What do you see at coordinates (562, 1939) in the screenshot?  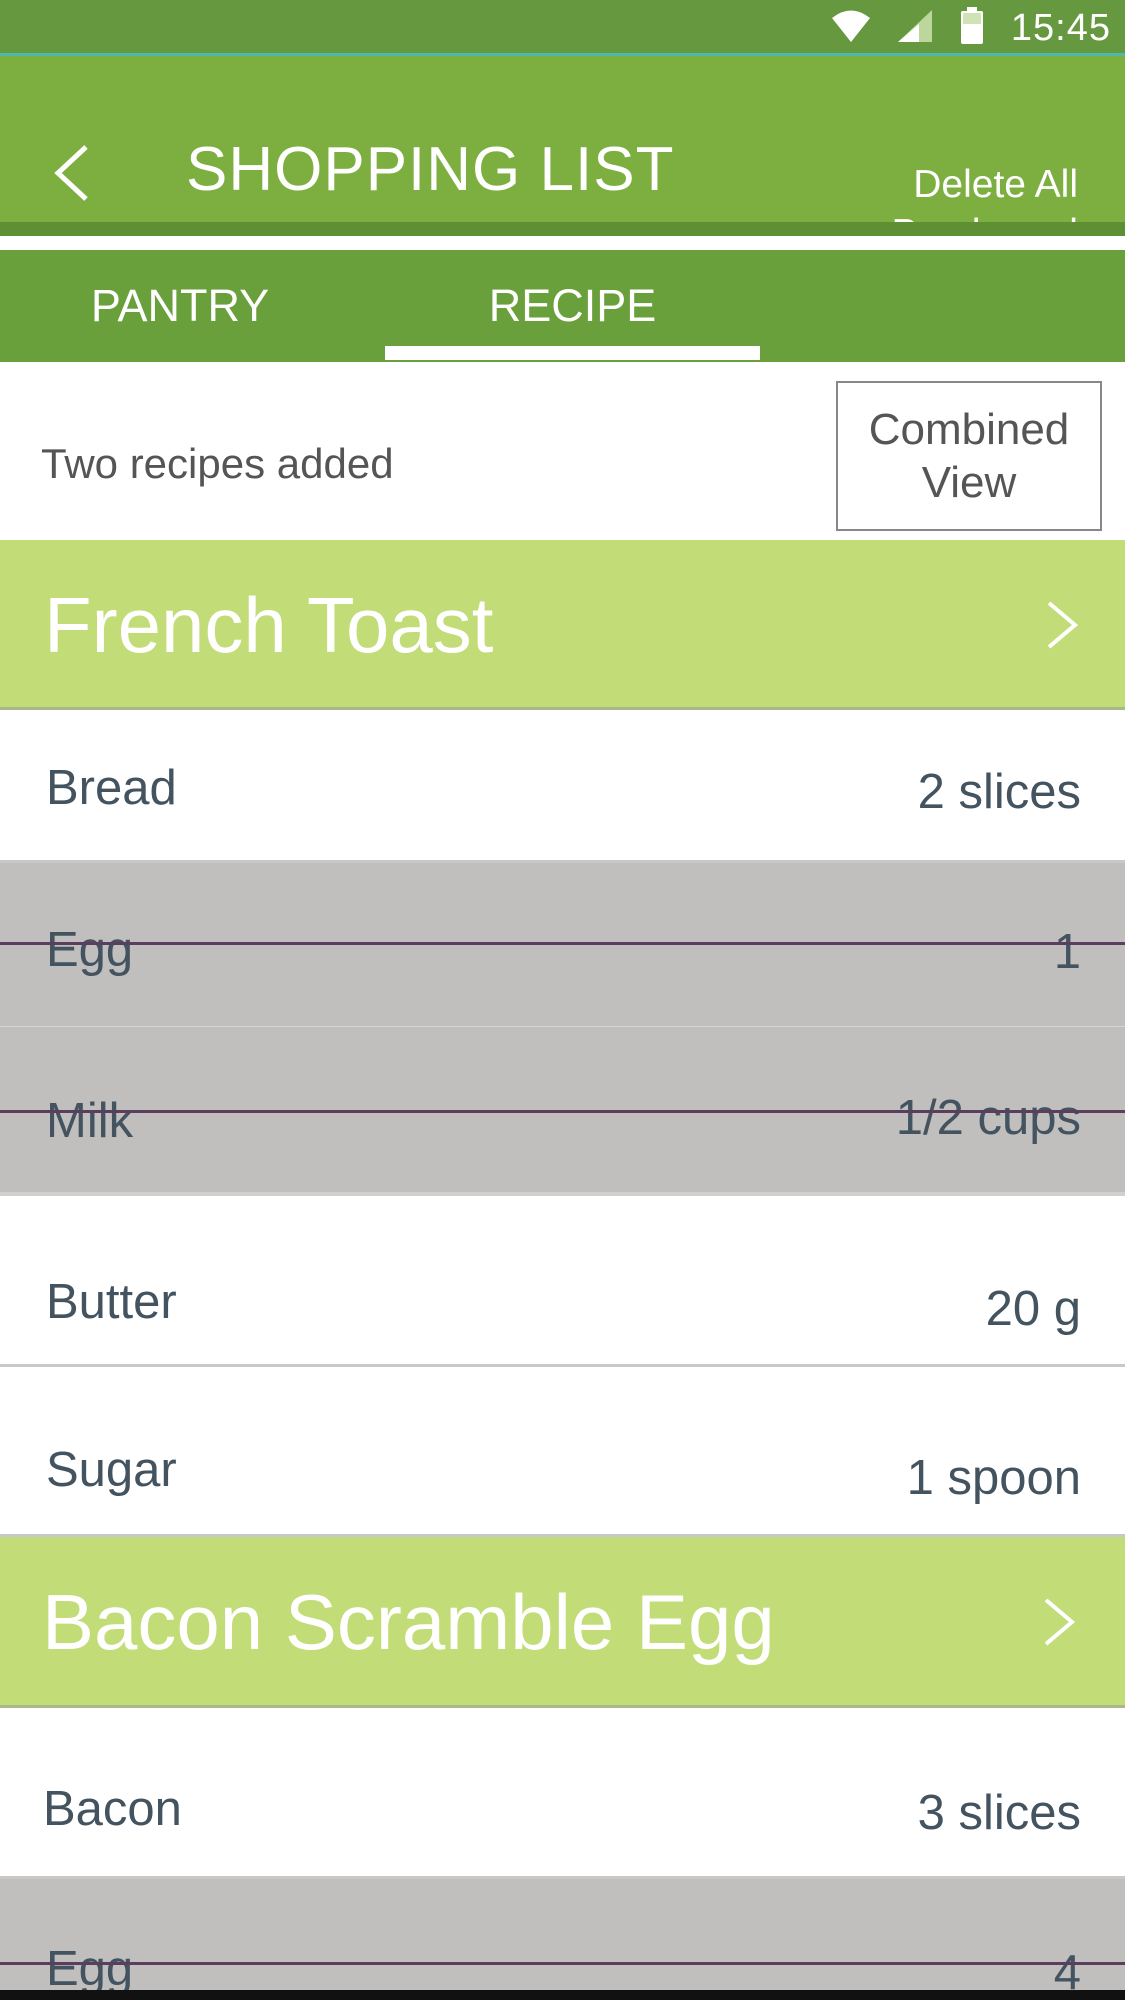 I see `list-item-purchased: Egg 4` at bounding box center [562, 1939].